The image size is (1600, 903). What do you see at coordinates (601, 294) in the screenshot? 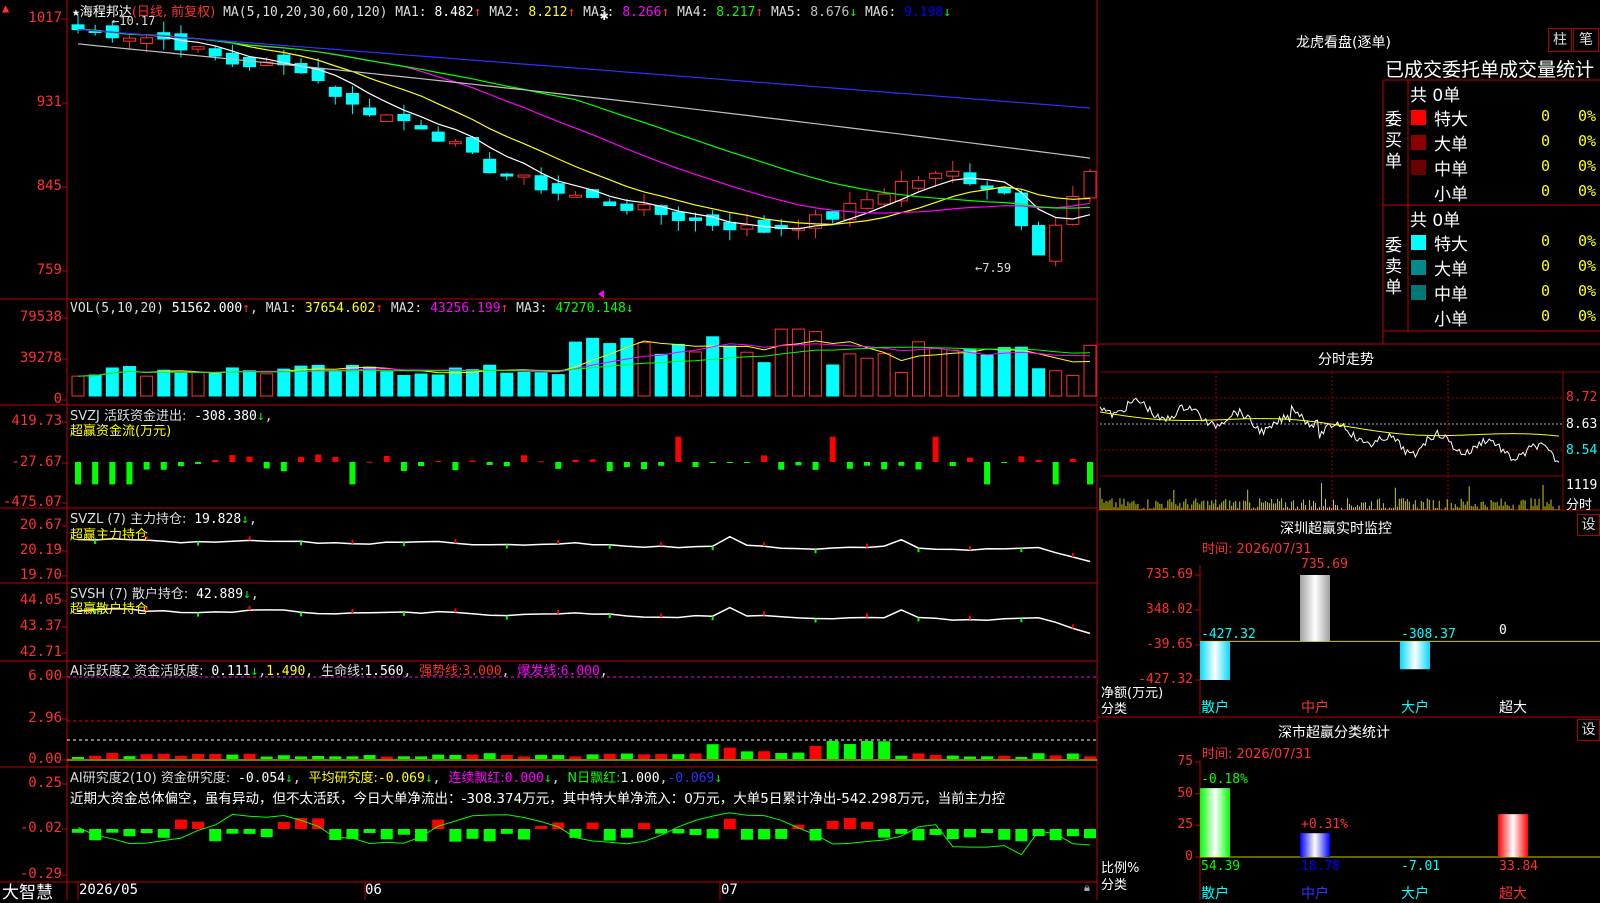
I see `cursor-marker-icon` at bounding box center [601, 294].